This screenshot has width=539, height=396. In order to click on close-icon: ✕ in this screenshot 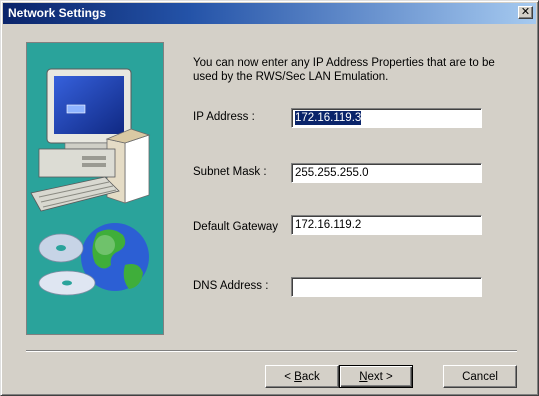, I will do `click(525, 12)`.